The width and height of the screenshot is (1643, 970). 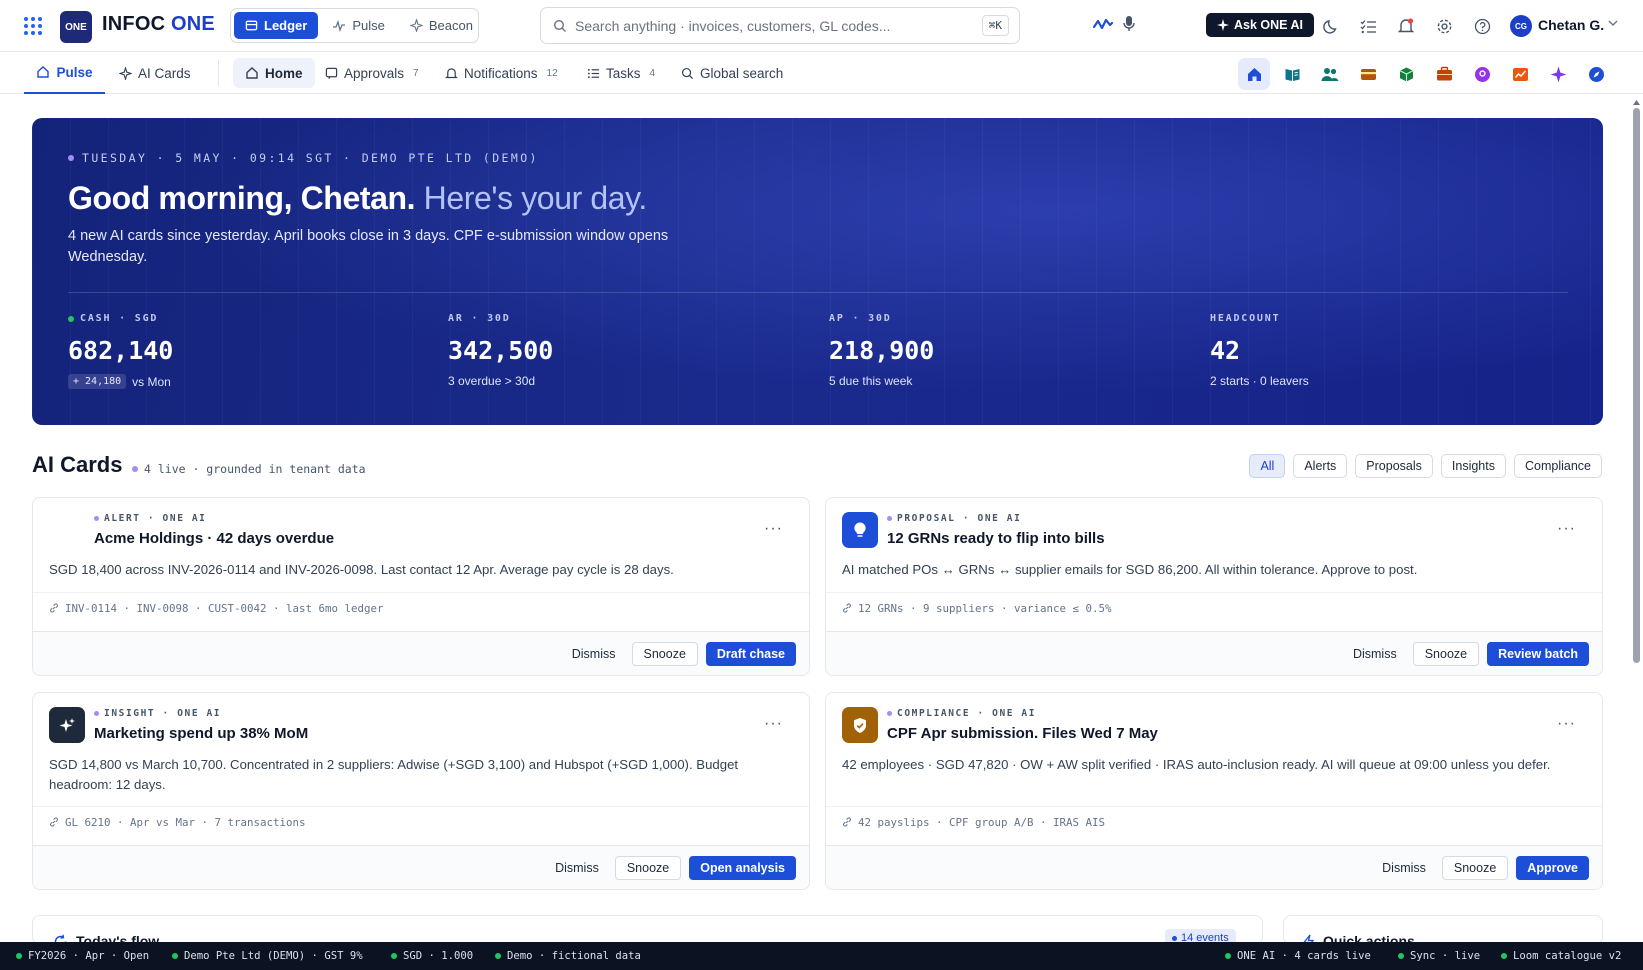 I want to click on logo-mark: ONE, so click(x=76, y=27).